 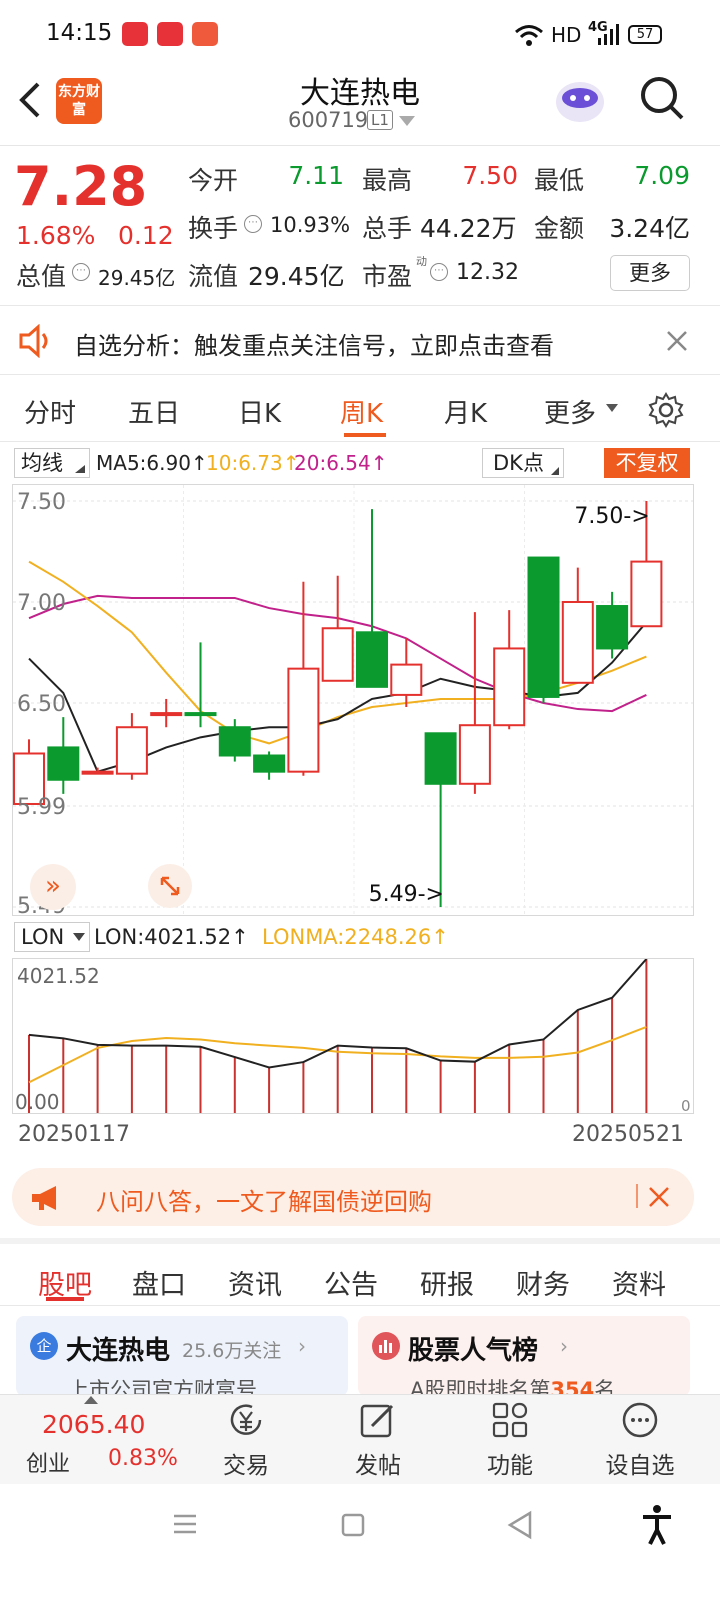 I want to click on page-title: 大连热电, so click(x=360, y=93).